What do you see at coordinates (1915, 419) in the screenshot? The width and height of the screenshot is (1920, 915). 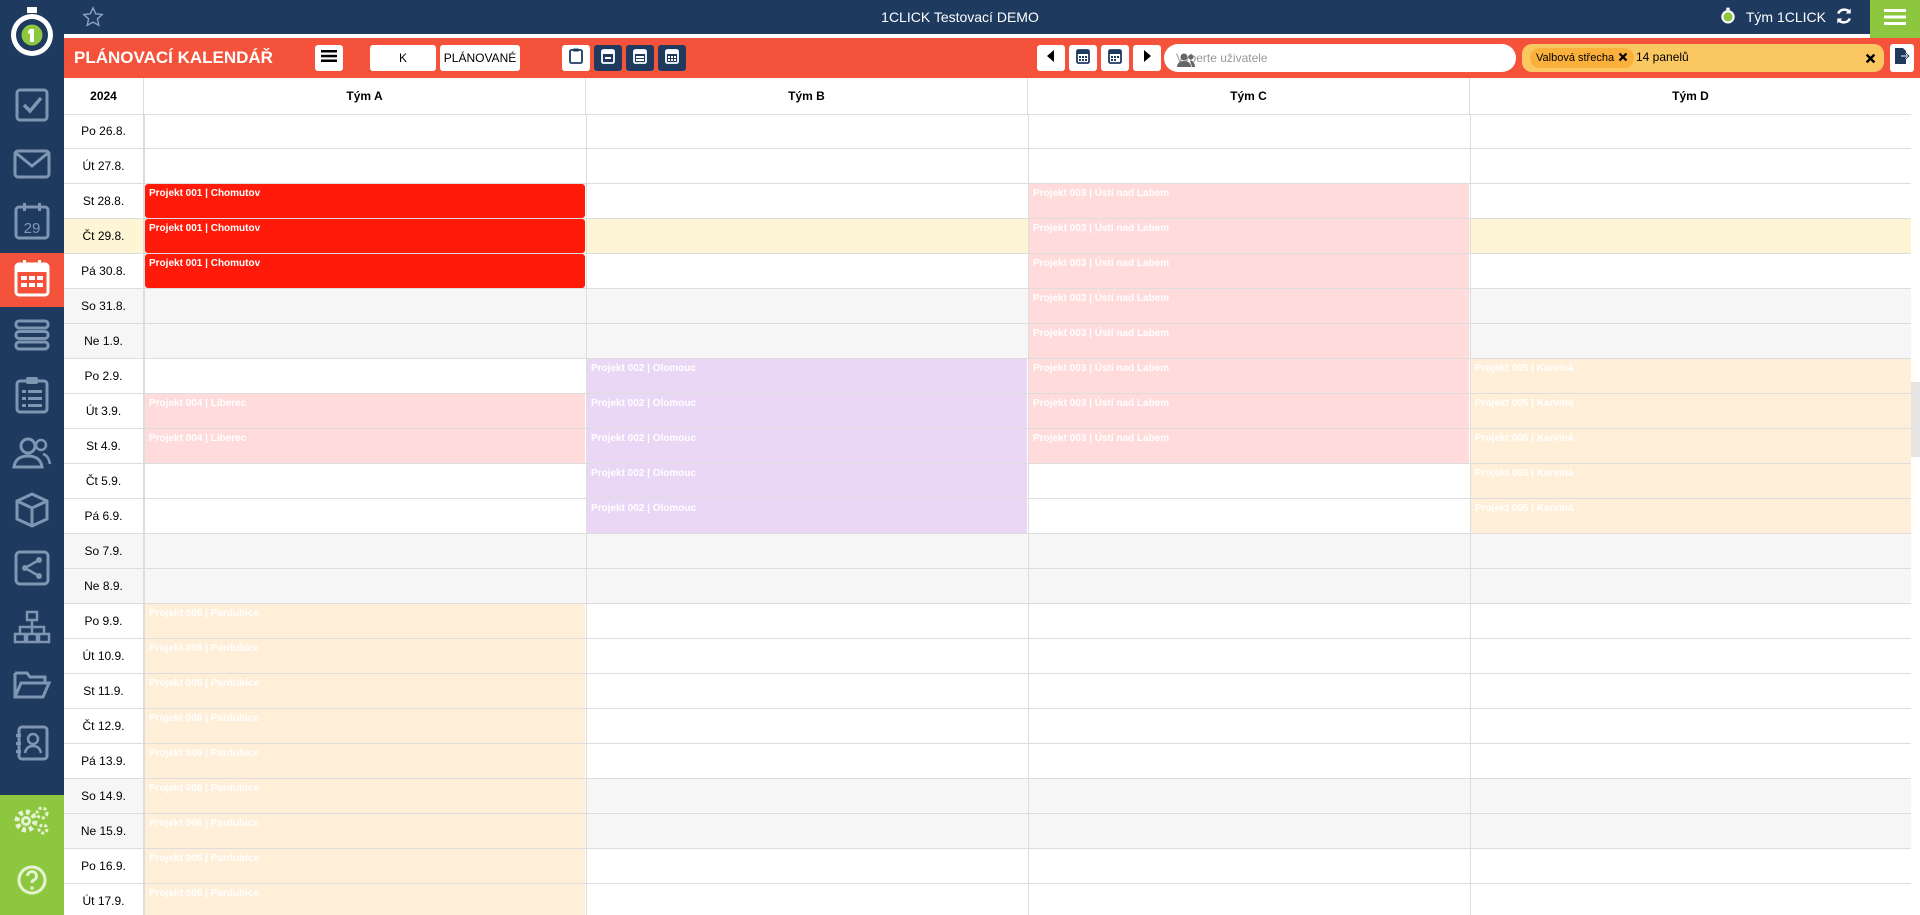 I see `scrollbar-thumb` at bounding box center [1915, 419].